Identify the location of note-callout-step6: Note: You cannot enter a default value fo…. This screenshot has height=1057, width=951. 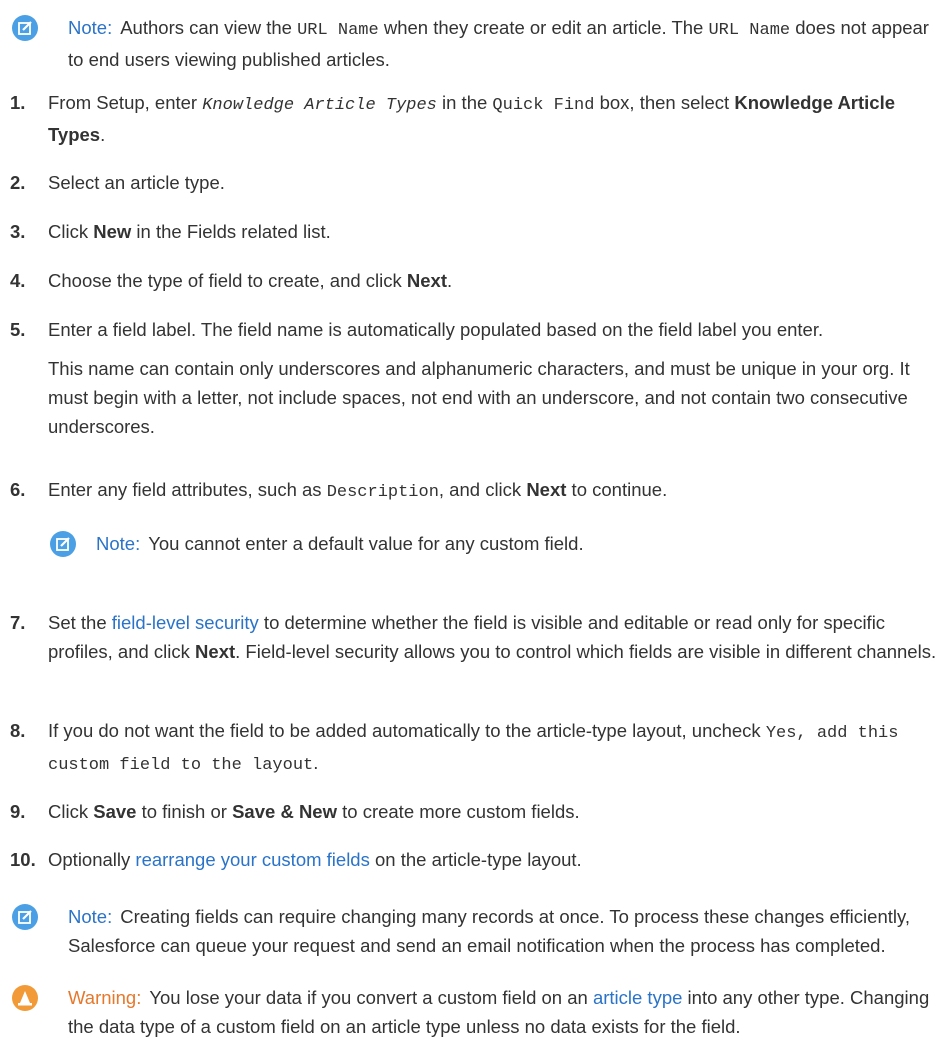
(495, 545).